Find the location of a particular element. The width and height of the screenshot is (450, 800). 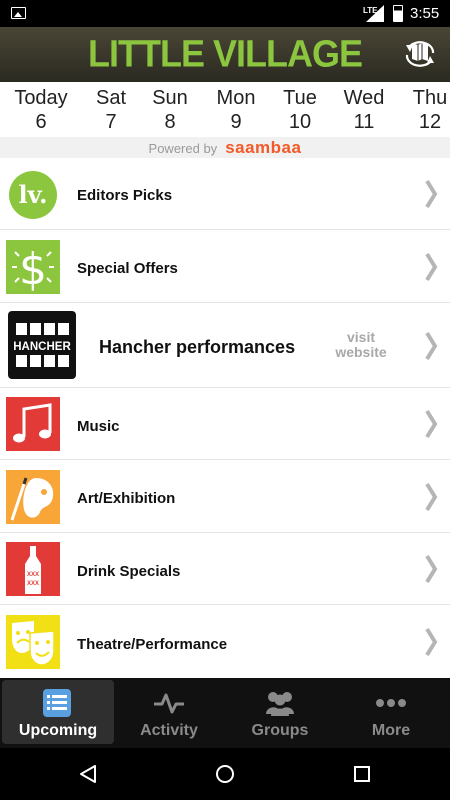

category-label: Hancher performances is located at coordinates (197, 347).